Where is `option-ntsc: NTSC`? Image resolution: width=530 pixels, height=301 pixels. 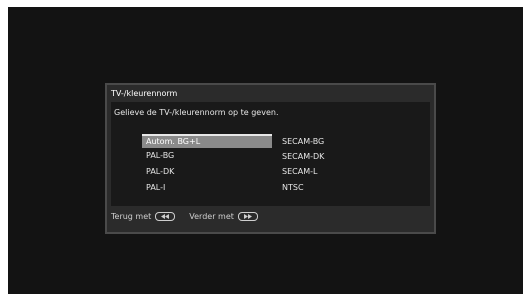
option-ntsc: NTSC is located at coordinates (293, 188).